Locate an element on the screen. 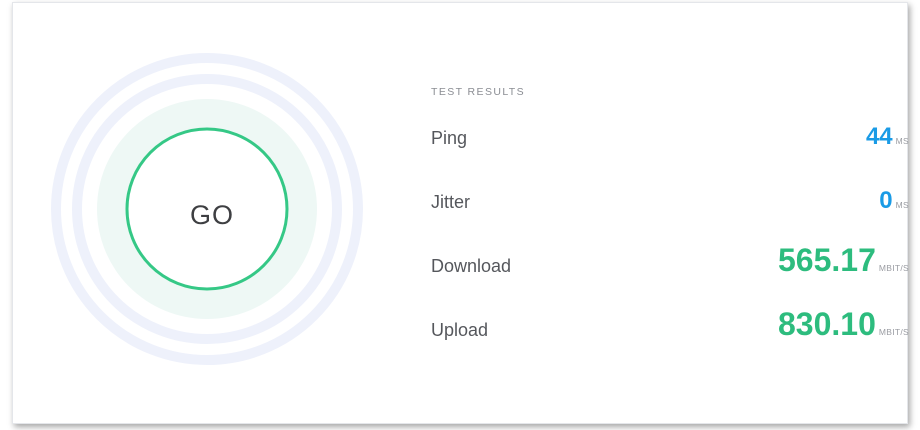  jitter-value: 0 MS is located at coordinates (894, 201).